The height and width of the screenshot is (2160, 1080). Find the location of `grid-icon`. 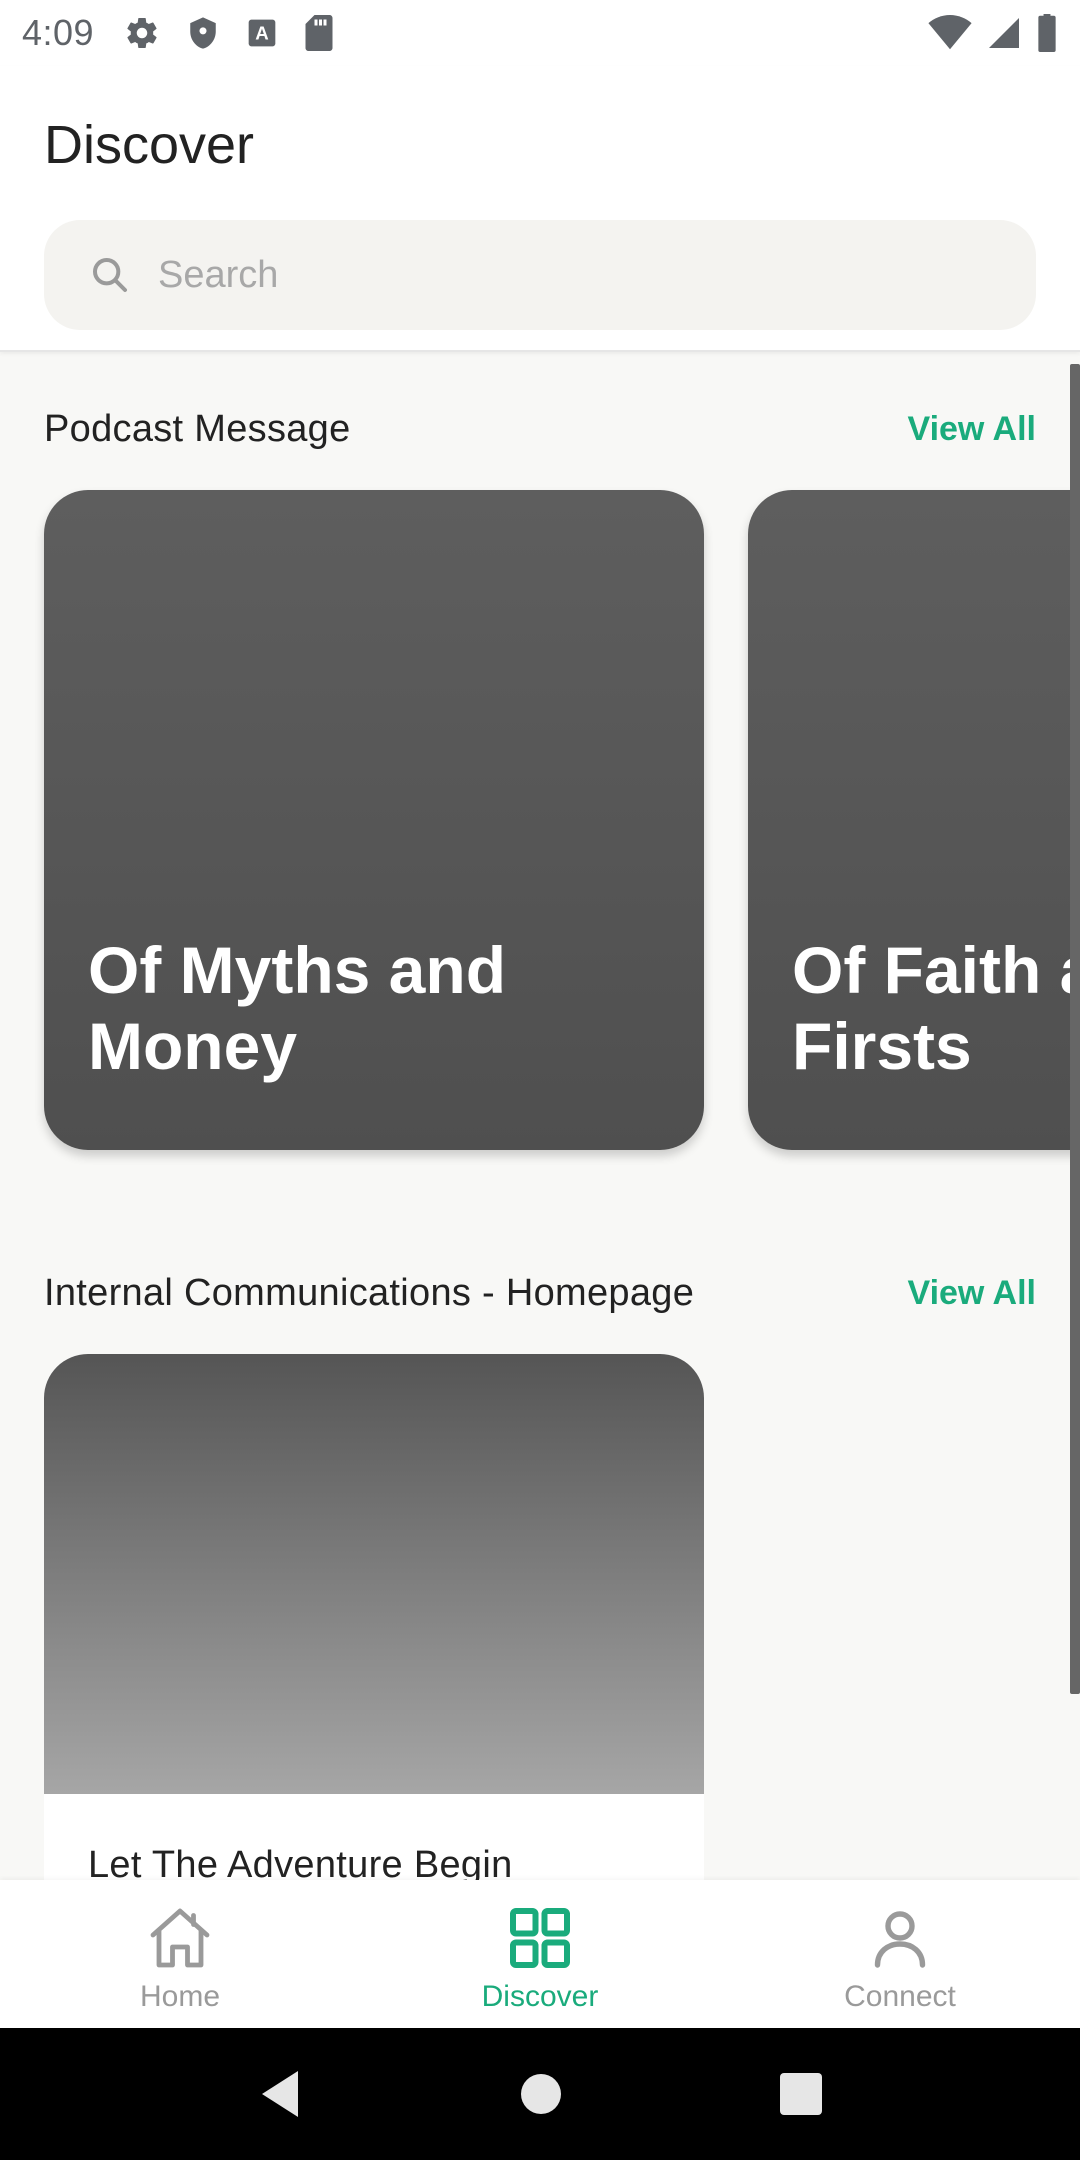

grid-icon is located at coordinates (540, 1938).